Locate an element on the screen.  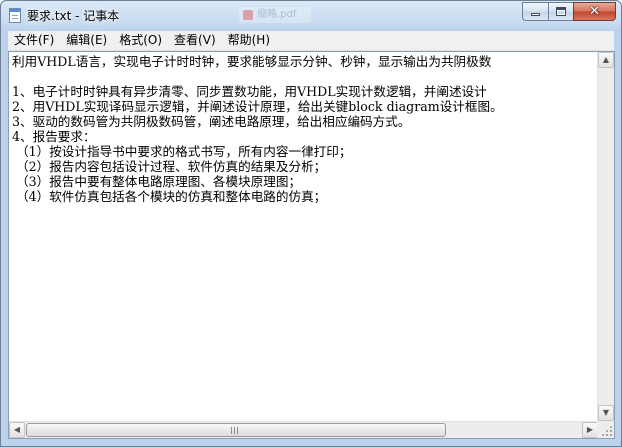
scroll-down-button: ▼ is located at coordinates (606, 413).